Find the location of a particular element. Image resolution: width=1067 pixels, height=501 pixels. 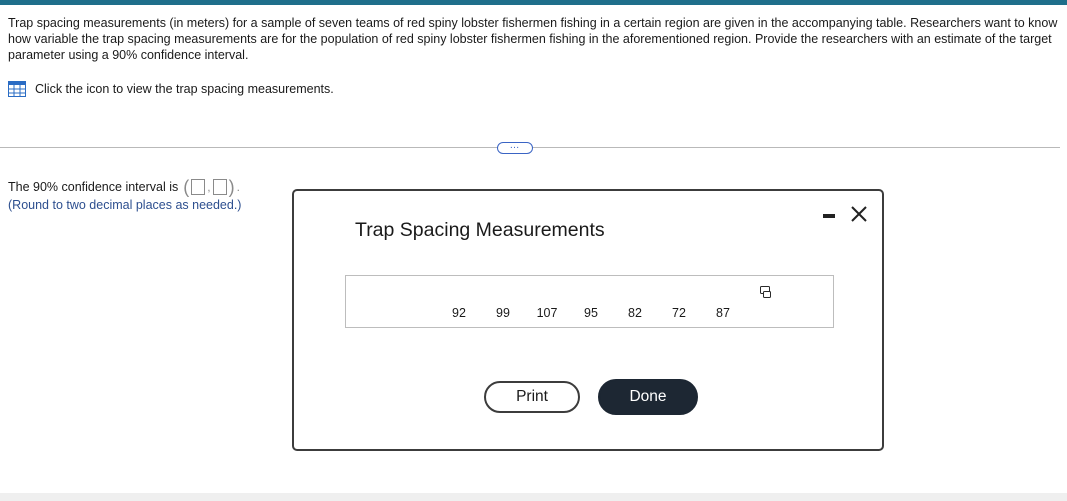

copy-icon is located at coordinates (766, 291).